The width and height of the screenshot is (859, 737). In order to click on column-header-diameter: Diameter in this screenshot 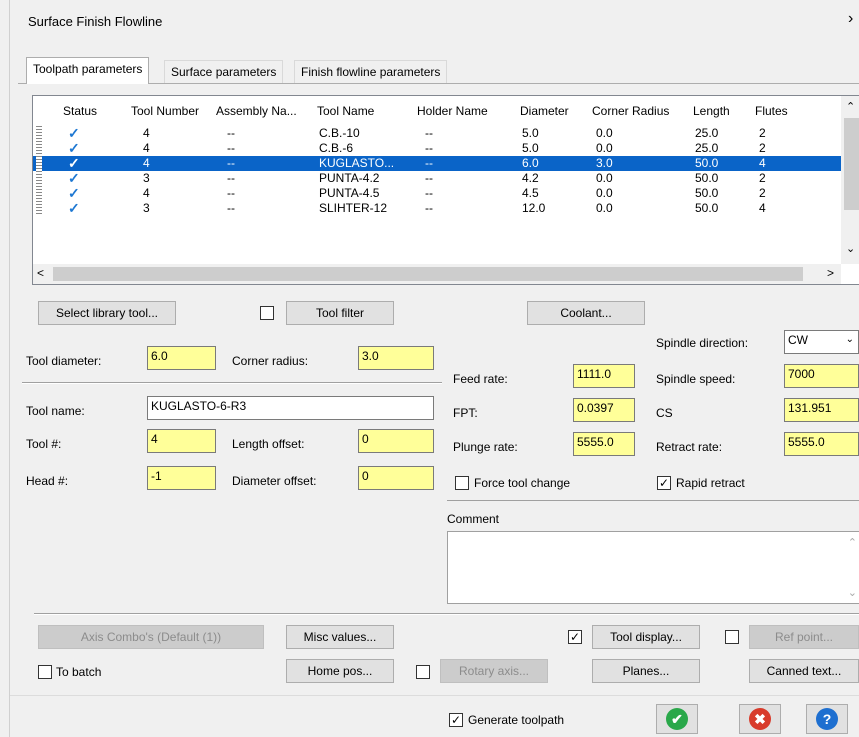, I will do `click(544, 111)`.